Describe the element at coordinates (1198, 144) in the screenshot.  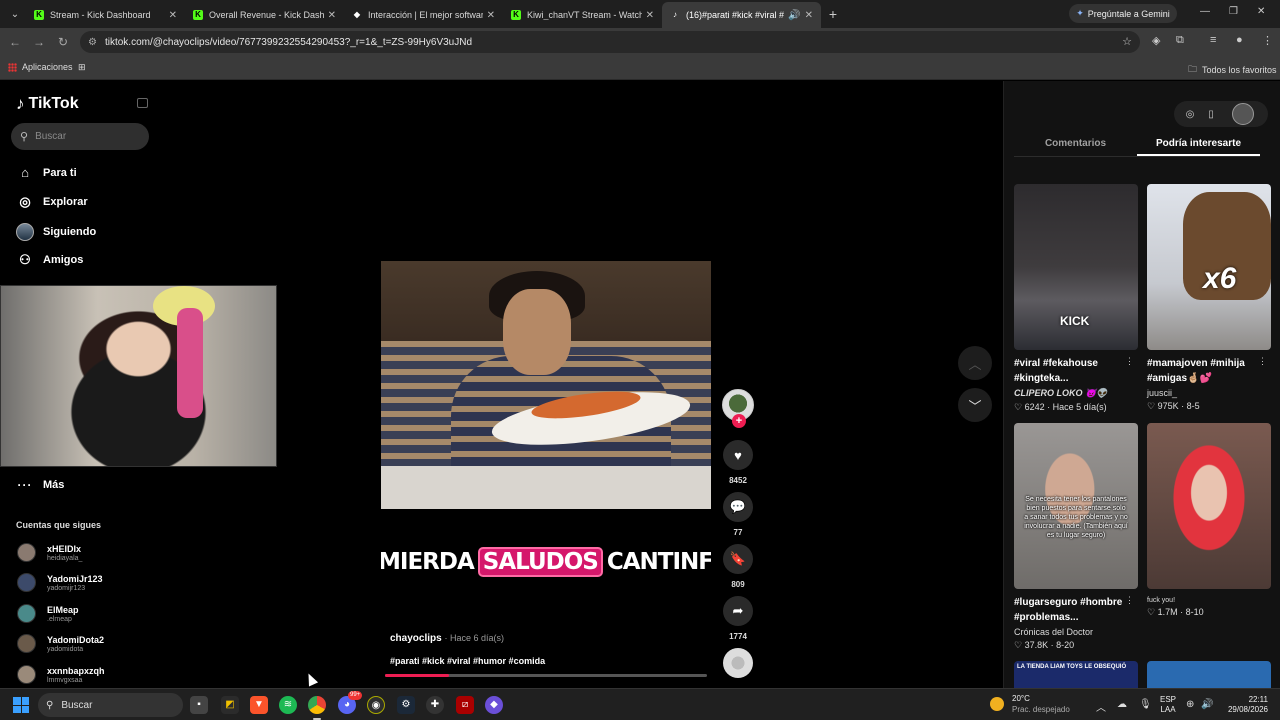
I see `tab-podria-interesarte: Podría interesarte` at that location.